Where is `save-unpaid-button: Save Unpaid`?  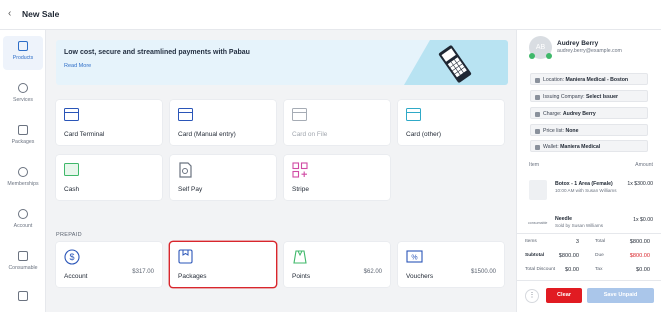 save-unpaid-button: Save Unpaid is located at coordinates (620, 295).